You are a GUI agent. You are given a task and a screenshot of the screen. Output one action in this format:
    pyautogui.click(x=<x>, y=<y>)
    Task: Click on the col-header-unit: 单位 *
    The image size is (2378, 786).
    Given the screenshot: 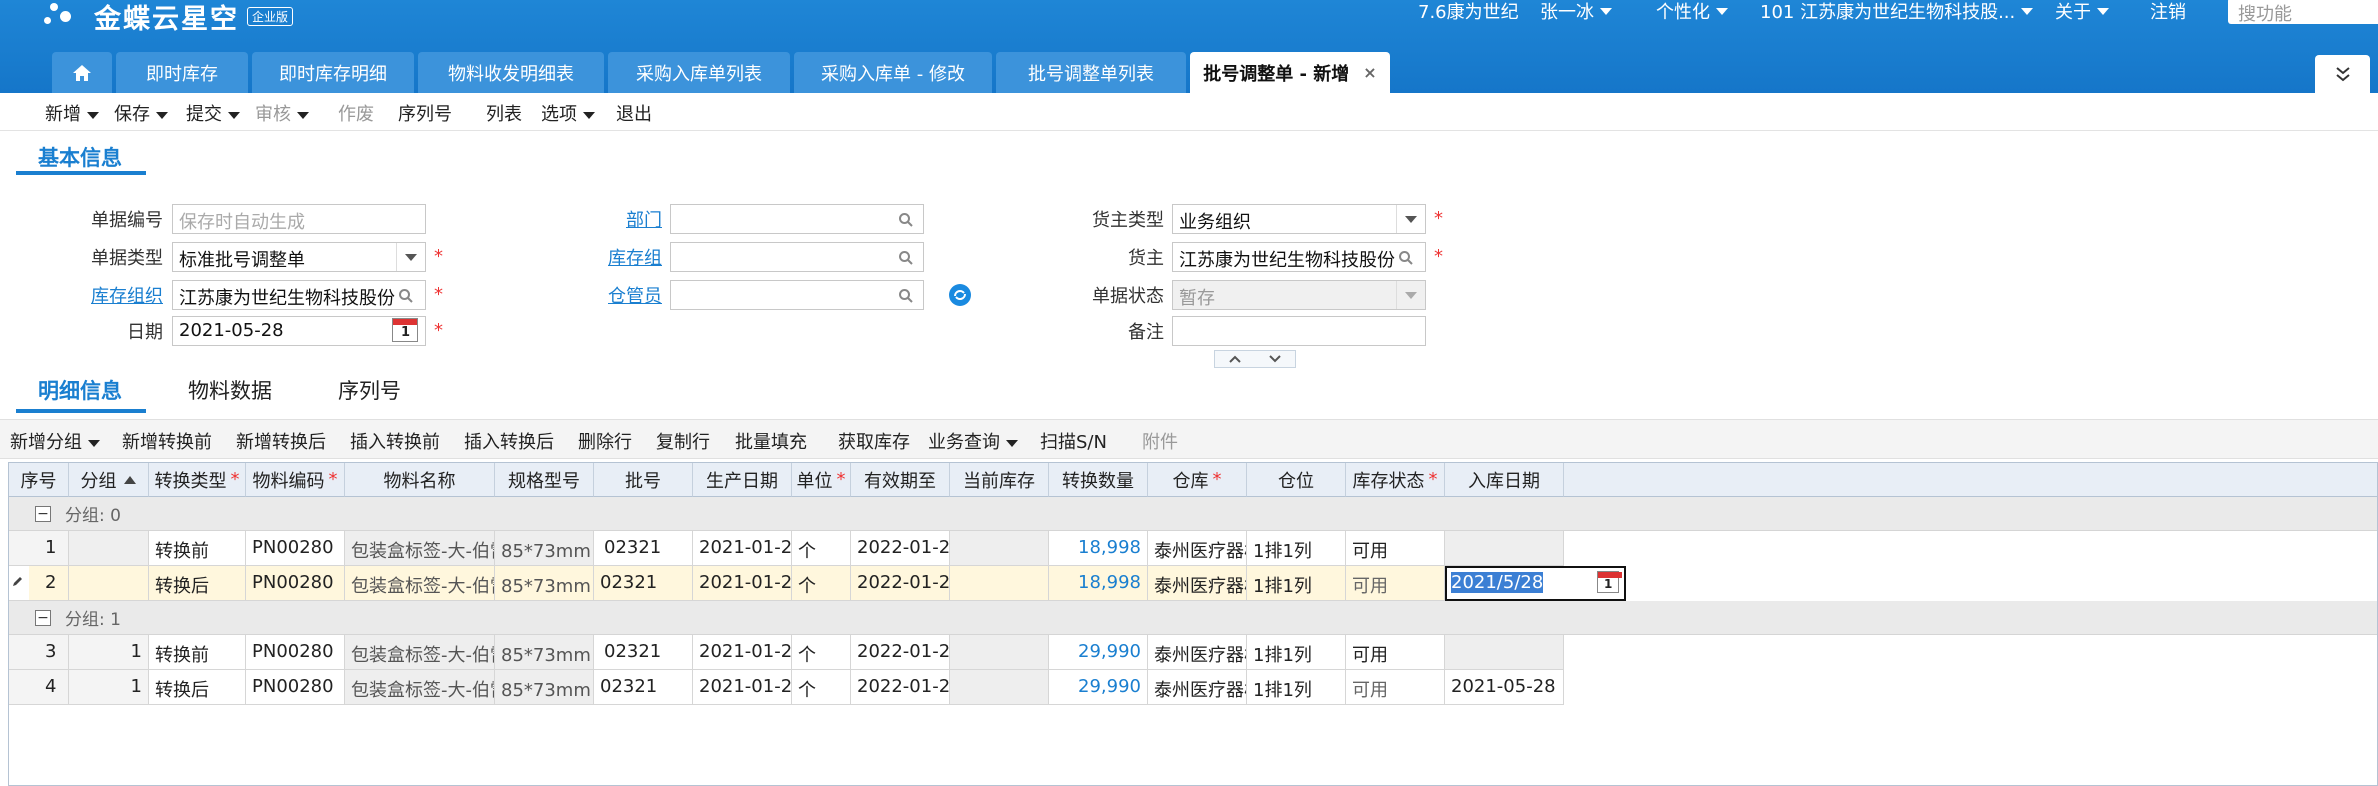 What is the action you would take?
    pyautogui.click(x=821, y=480)
    